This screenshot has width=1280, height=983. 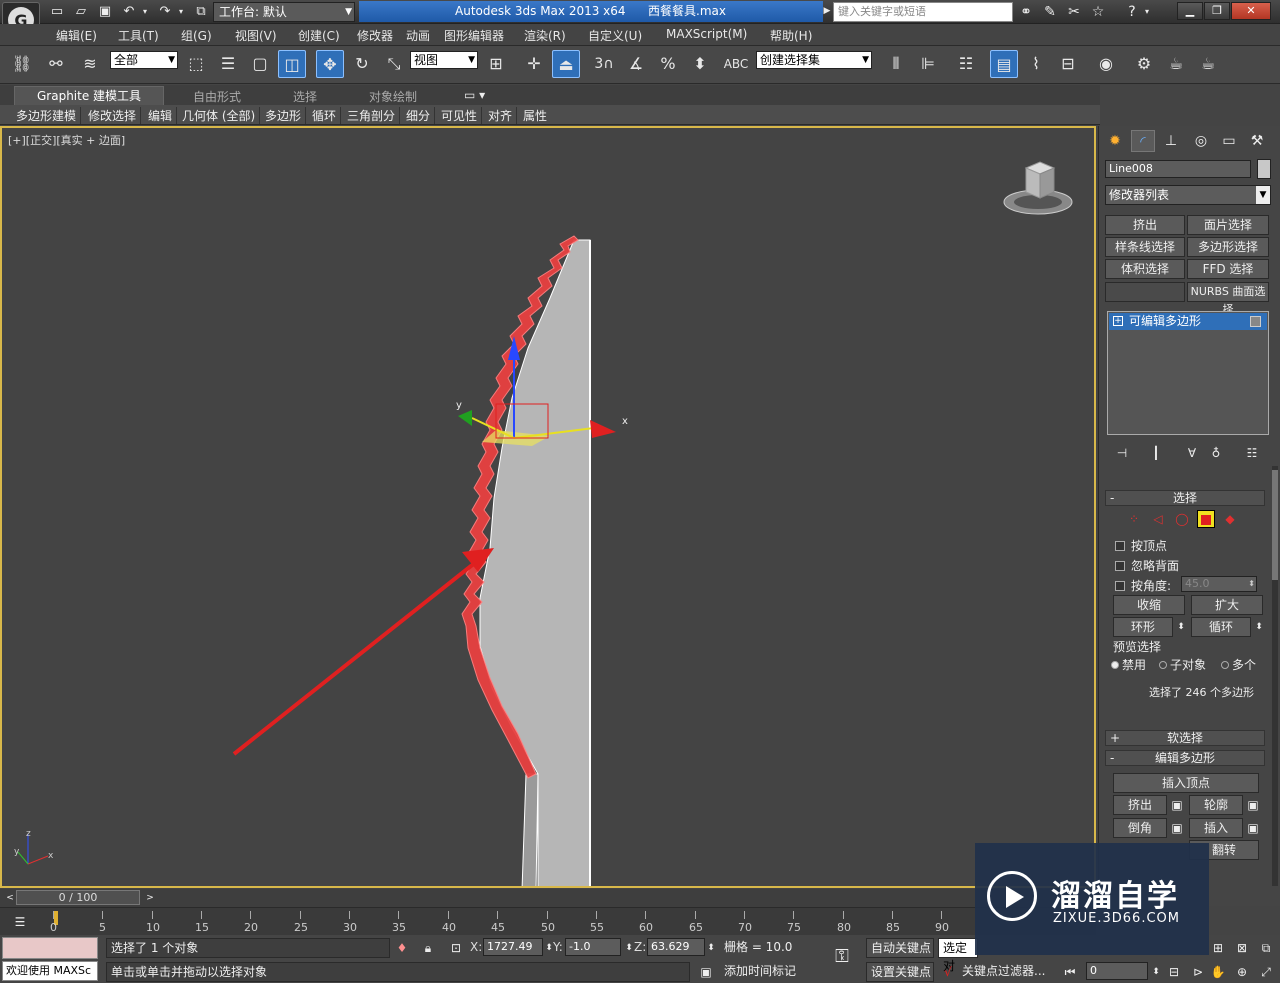 What do you see at coordinates (1068, 64) in the screenshot?
I see `schematic-view-icon: ⊟` at bounding box center [1068, 64].